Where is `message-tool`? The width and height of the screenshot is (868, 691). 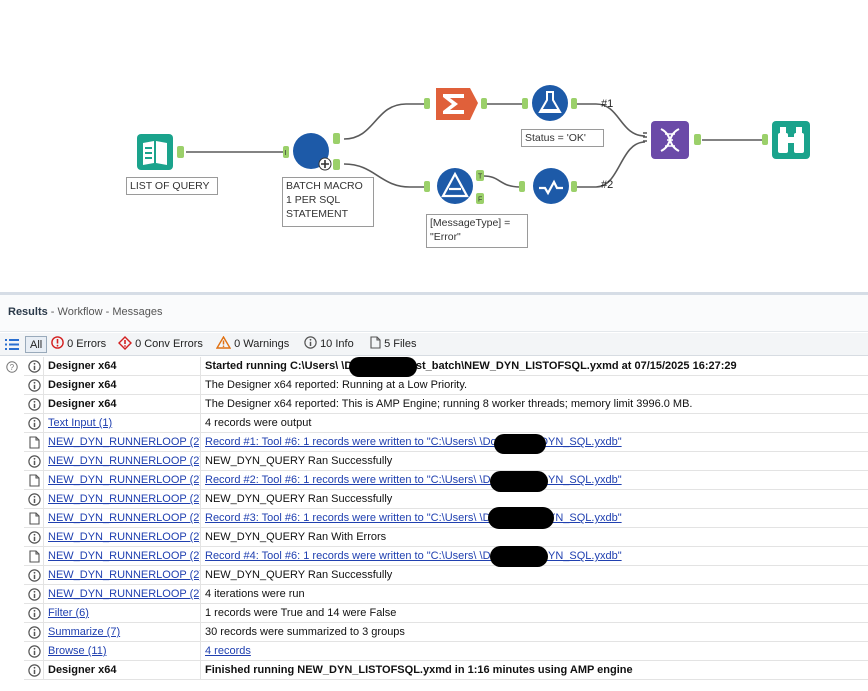 message-tool is located at coordinates (549, 188).